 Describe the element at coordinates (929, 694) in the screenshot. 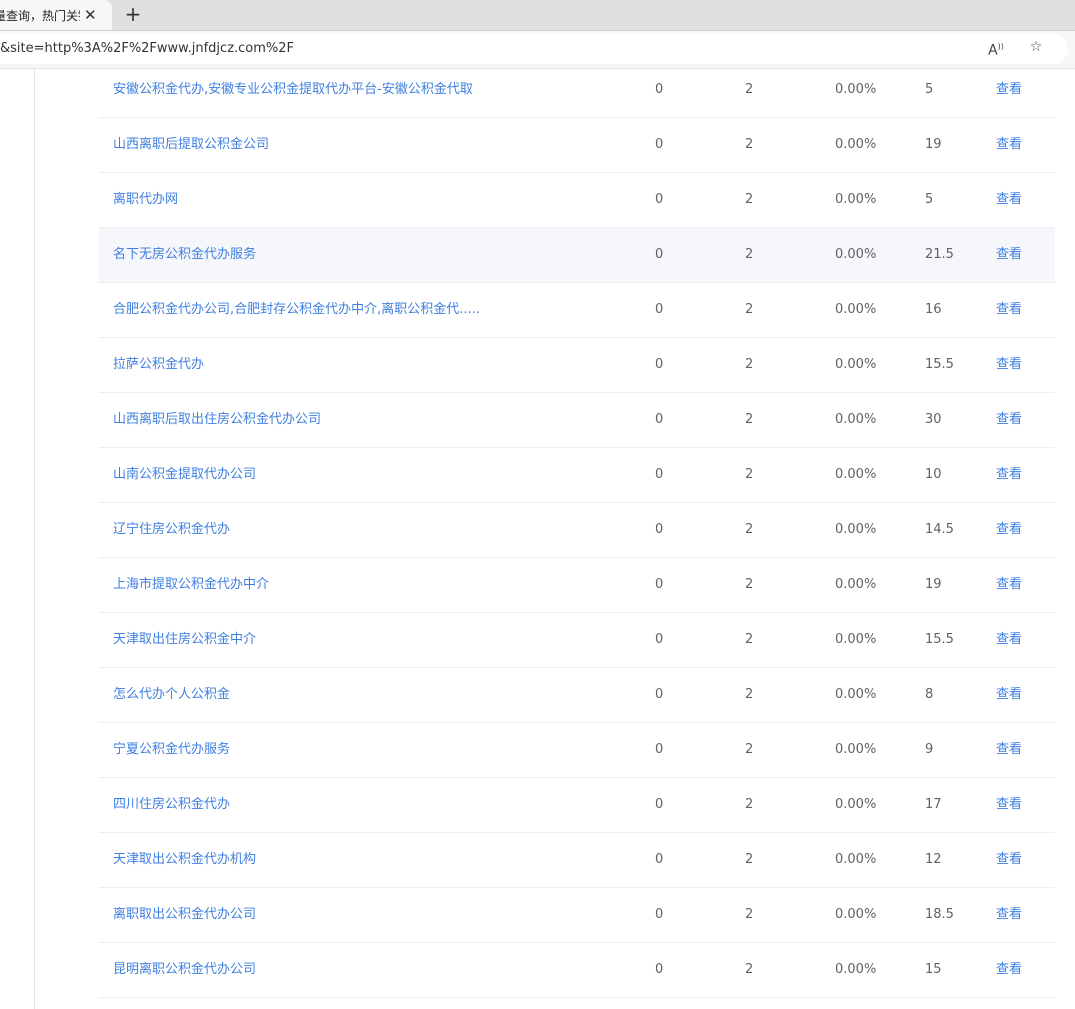

I see `value-cell: 8` at that location.